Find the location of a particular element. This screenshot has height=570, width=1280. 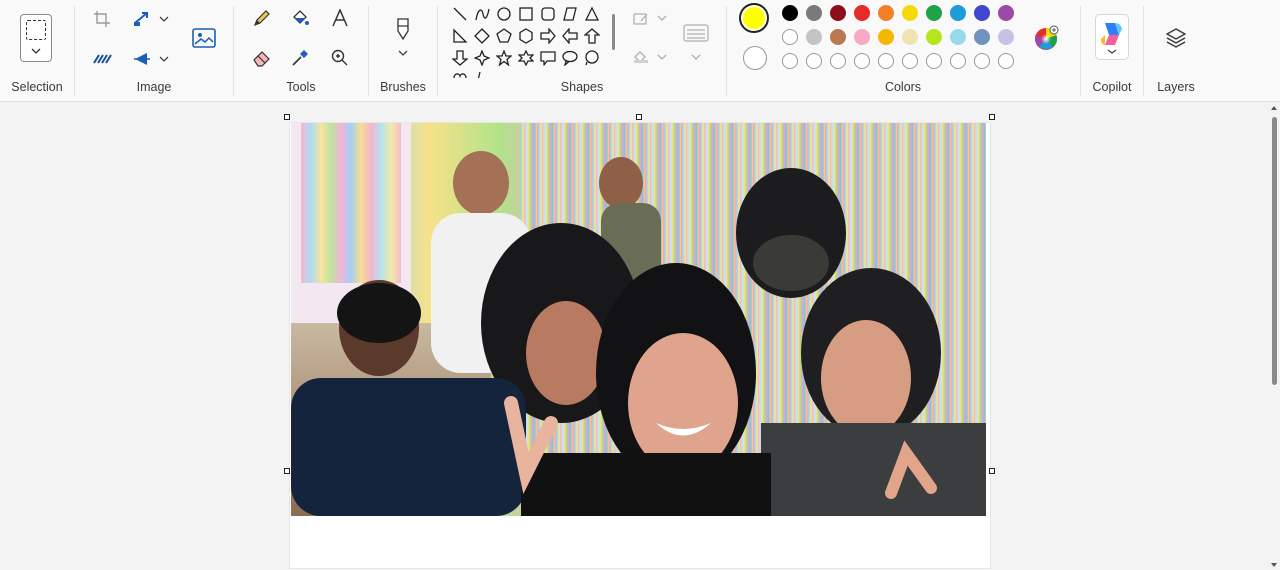

group-label-brushes: Brushes is located at coordinates (403, 87).